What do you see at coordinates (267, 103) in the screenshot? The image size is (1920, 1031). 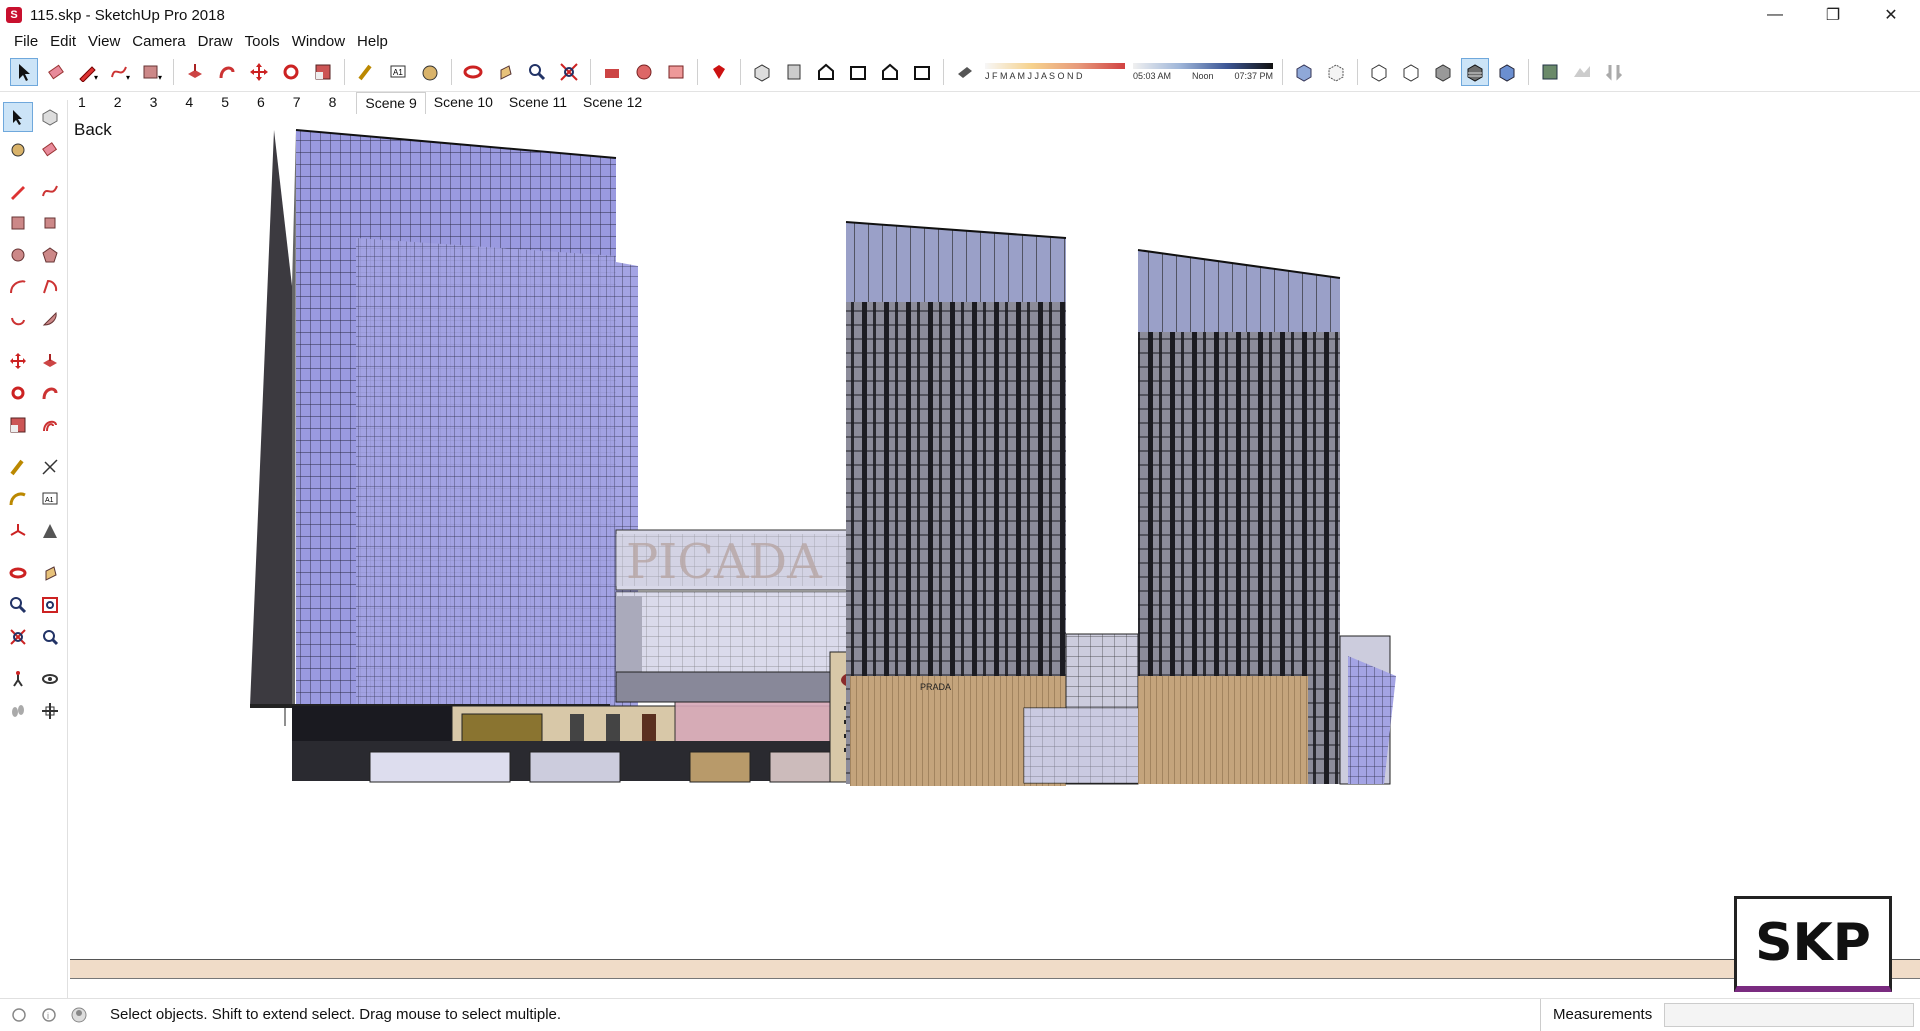 I see `scene-tab-6: 6` at bounding box center [267, 103].